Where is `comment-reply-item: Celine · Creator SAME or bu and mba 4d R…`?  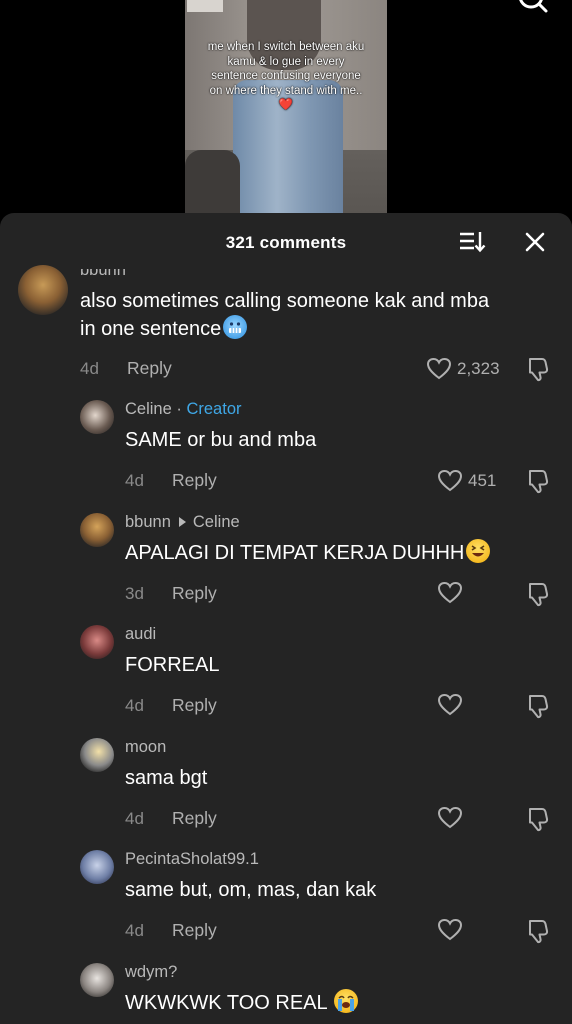
comment-reply-item: Celine · Creator SAME or bu and mba 4d R… is located at coordinates (286, 452).